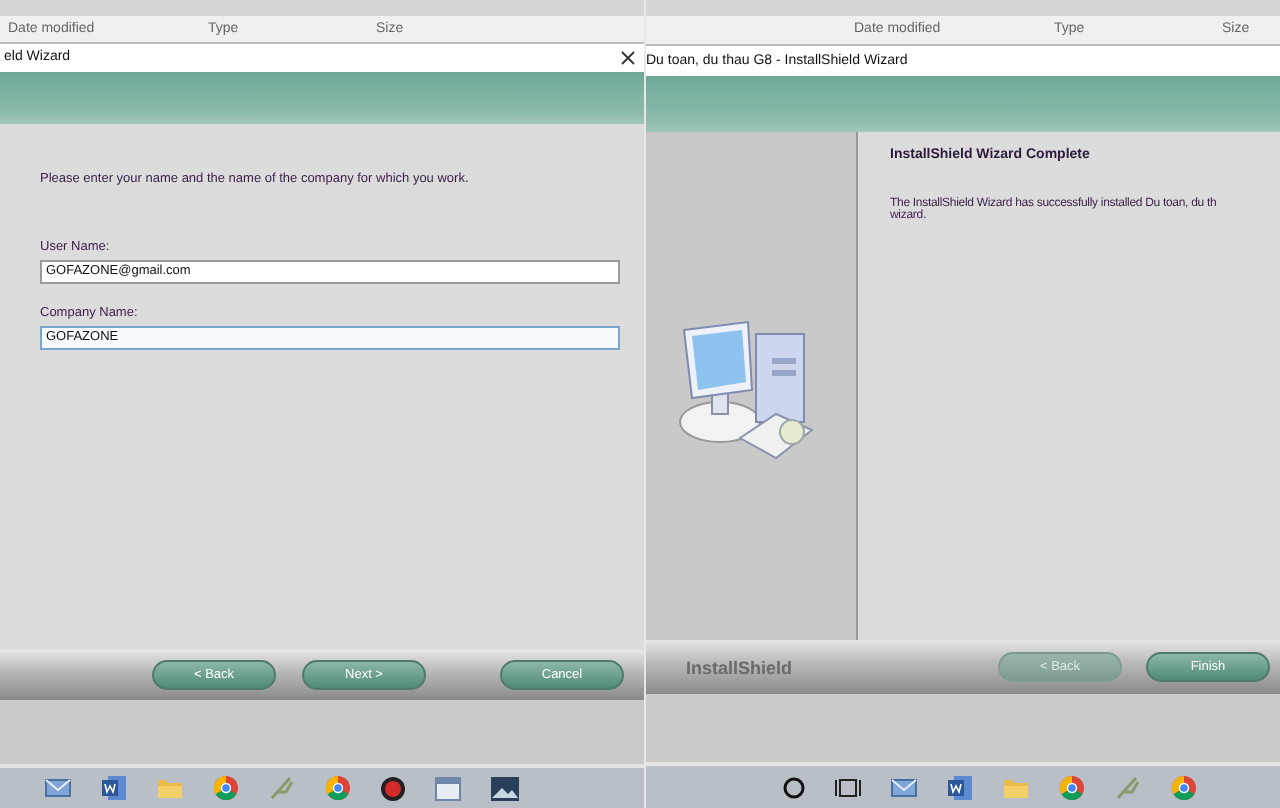 The height and width of the screenshot is (808, 1280). I want to click on calendar-icon, so click(448, 788).